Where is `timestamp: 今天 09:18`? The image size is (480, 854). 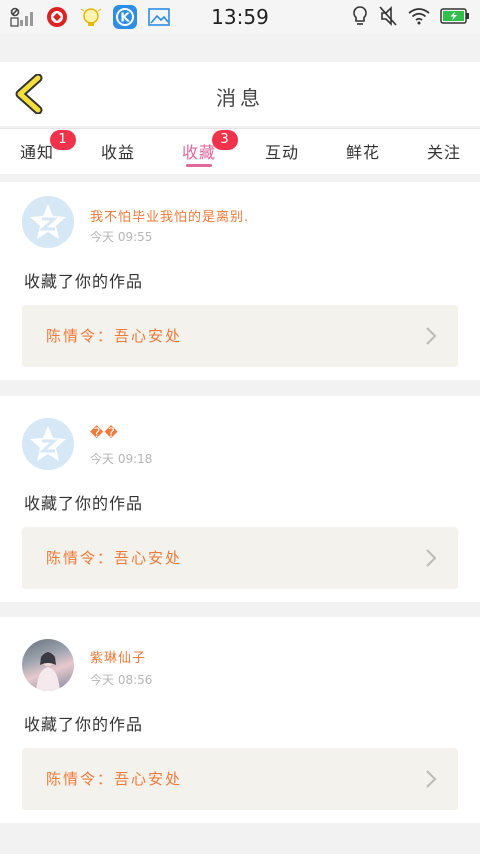
timestamp: 今天 09:18 is located at coordinates (121, 459).